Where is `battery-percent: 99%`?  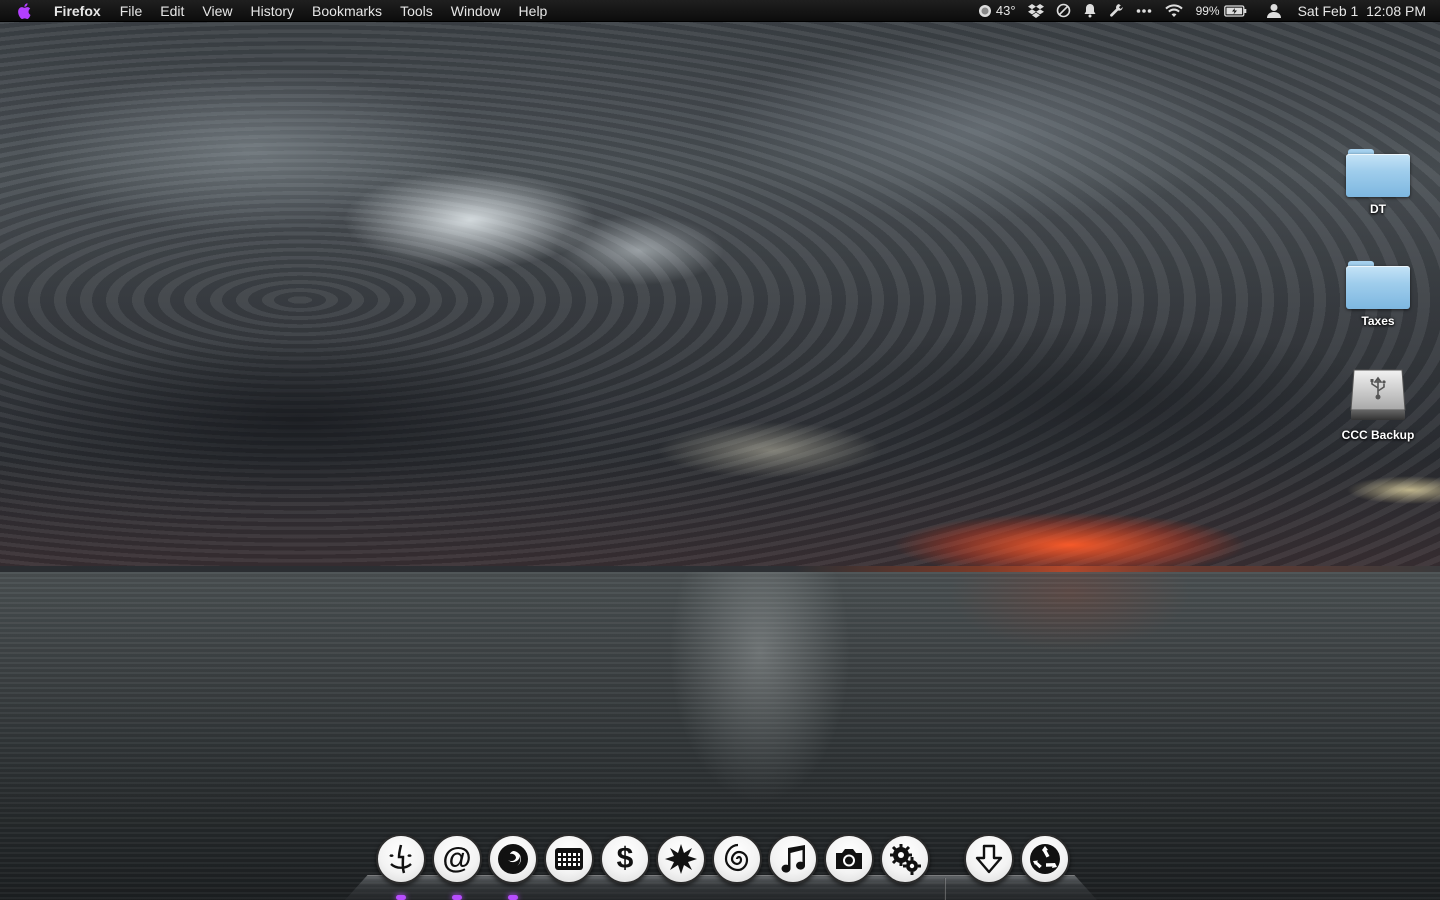 battery-percent: 99% is located at coordinates (1207, 10).